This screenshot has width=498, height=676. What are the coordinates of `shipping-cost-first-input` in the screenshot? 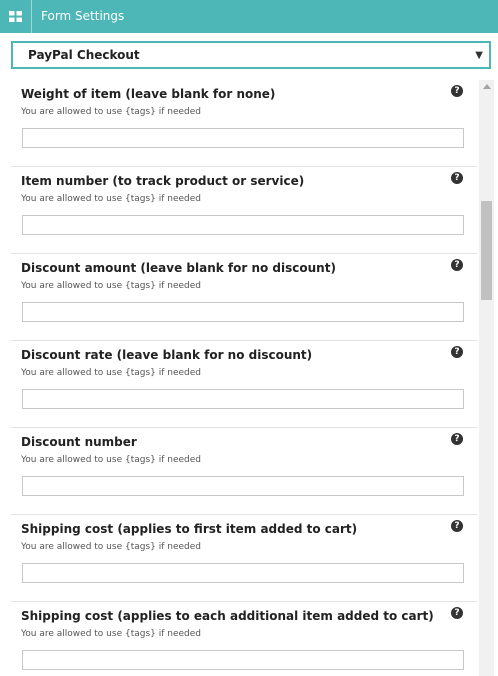 It's located at (243, 573).